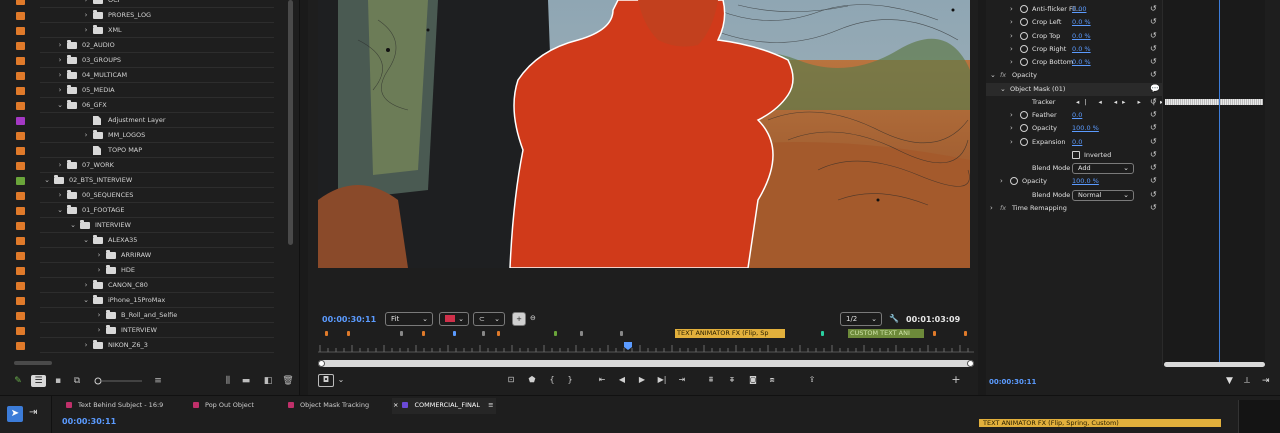 This screenshot has height=433, width=1280. I want to click on effect-property-row: › fx Time Remapping ↺, so click(1074, 208).